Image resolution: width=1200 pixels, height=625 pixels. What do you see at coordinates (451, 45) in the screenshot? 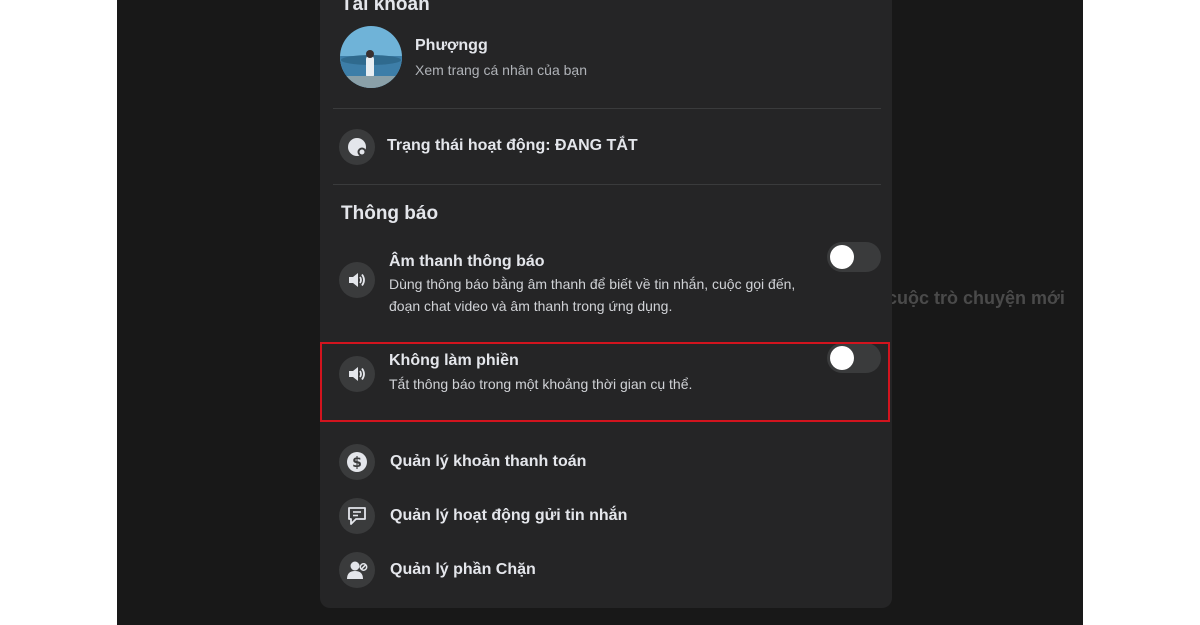
I see `profile-name: Phượngg` at bounding box center [451, 45].